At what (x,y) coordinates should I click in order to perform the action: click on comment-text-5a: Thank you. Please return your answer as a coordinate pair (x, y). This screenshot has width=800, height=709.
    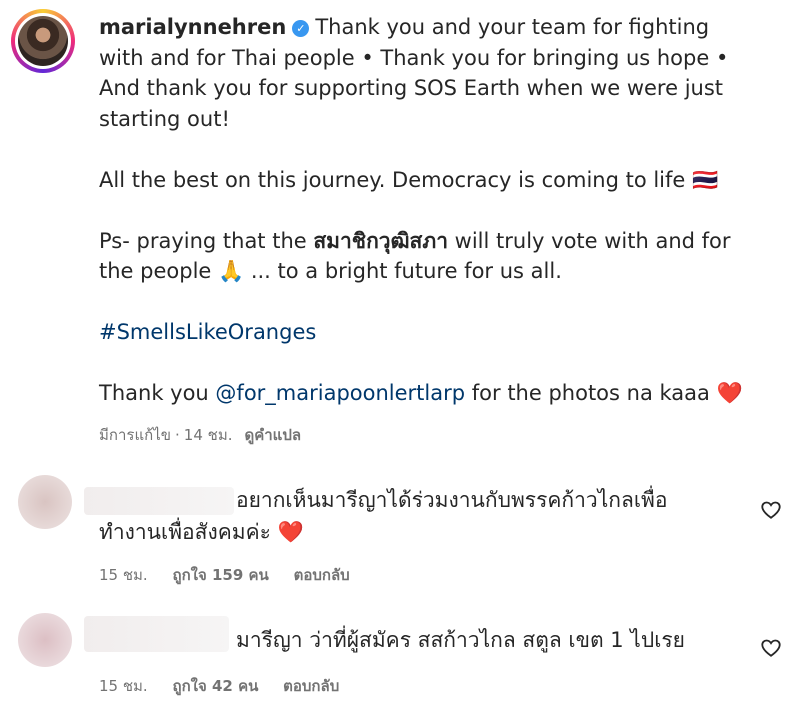
    Looking at the image, I should click on (157, 393).